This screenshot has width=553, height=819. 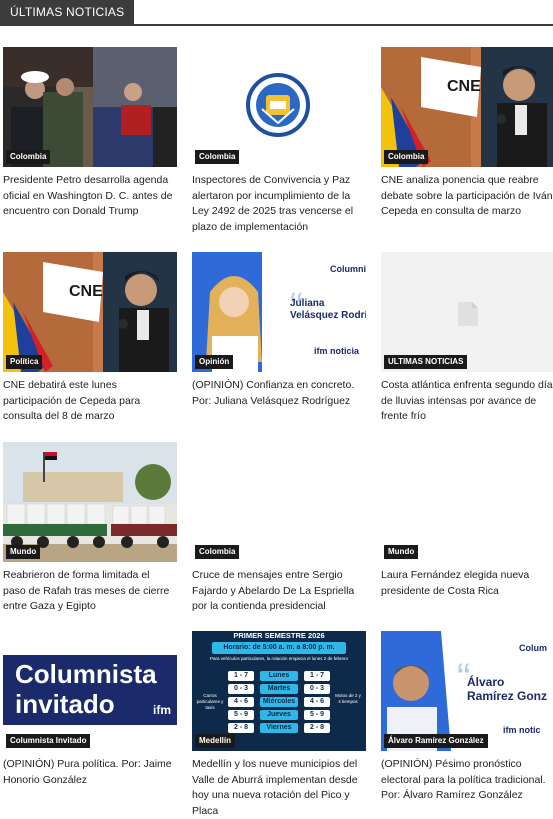 What do you see at coordinates (86, 674) in the screenshot?
I see `banner-line1: Columnista` at bounding box center [86, 674].